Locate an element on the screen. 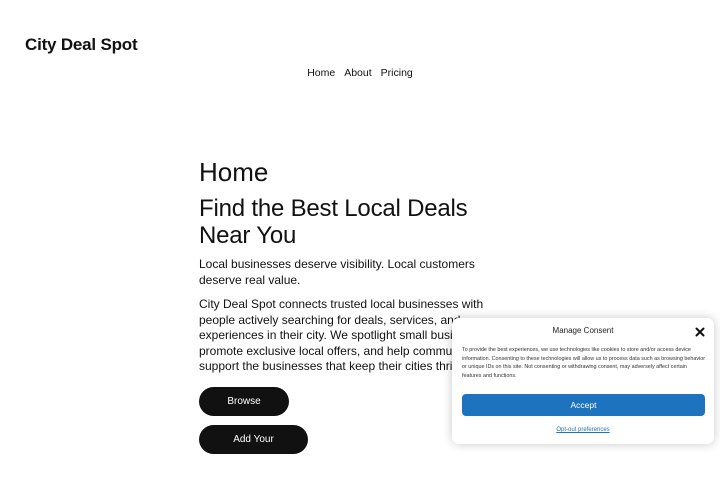 This screenshot has width=720, height=483. browse-deals-button: Browse Deals is located at coordinates (244, 411).